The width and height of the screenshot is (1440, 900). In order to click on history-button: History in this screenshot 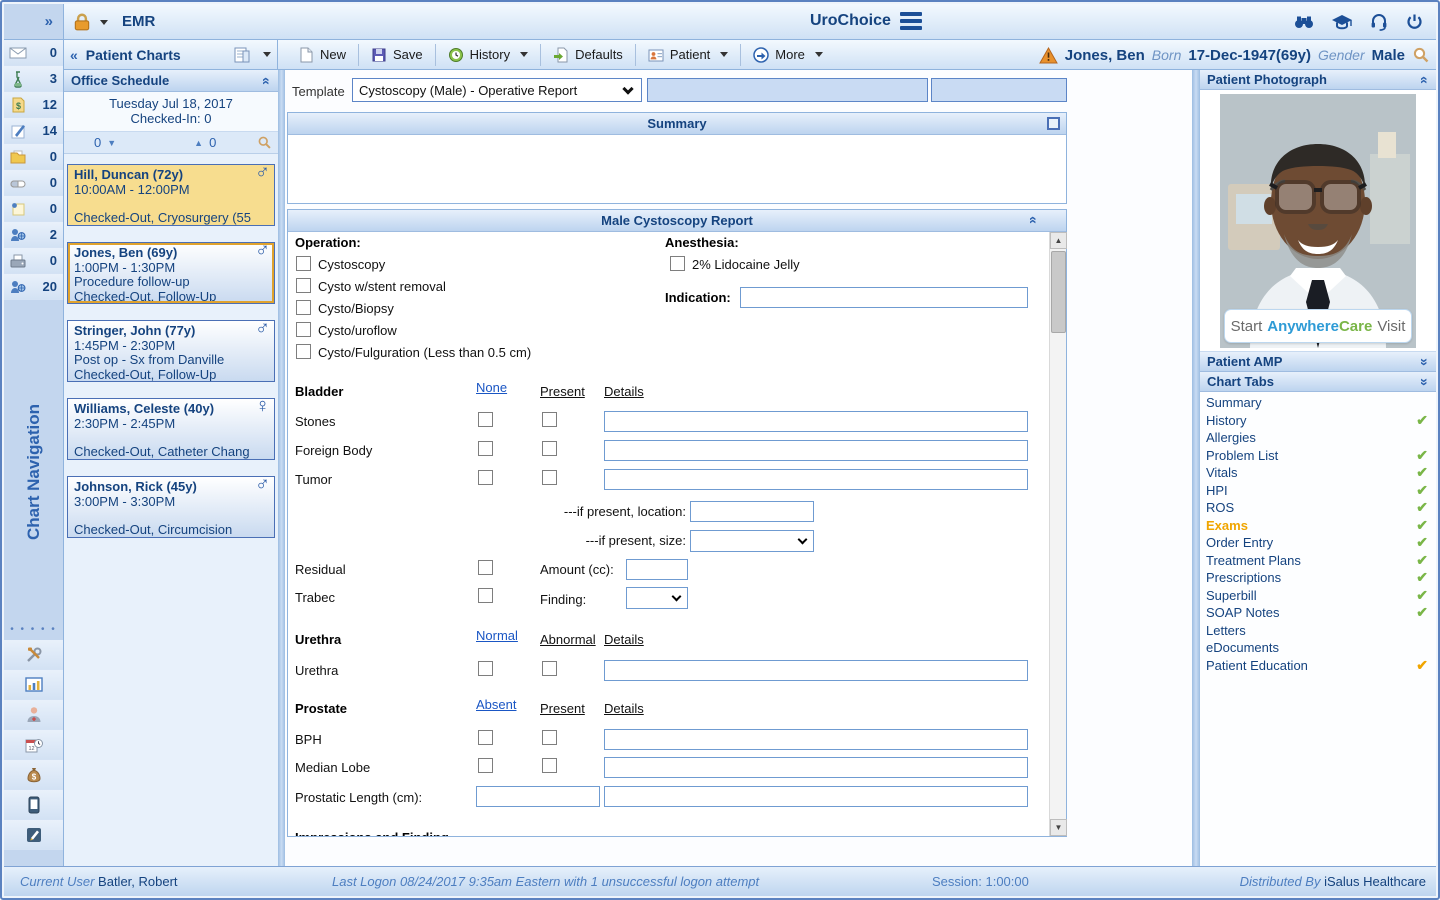, I will do `click(488, 55)`.